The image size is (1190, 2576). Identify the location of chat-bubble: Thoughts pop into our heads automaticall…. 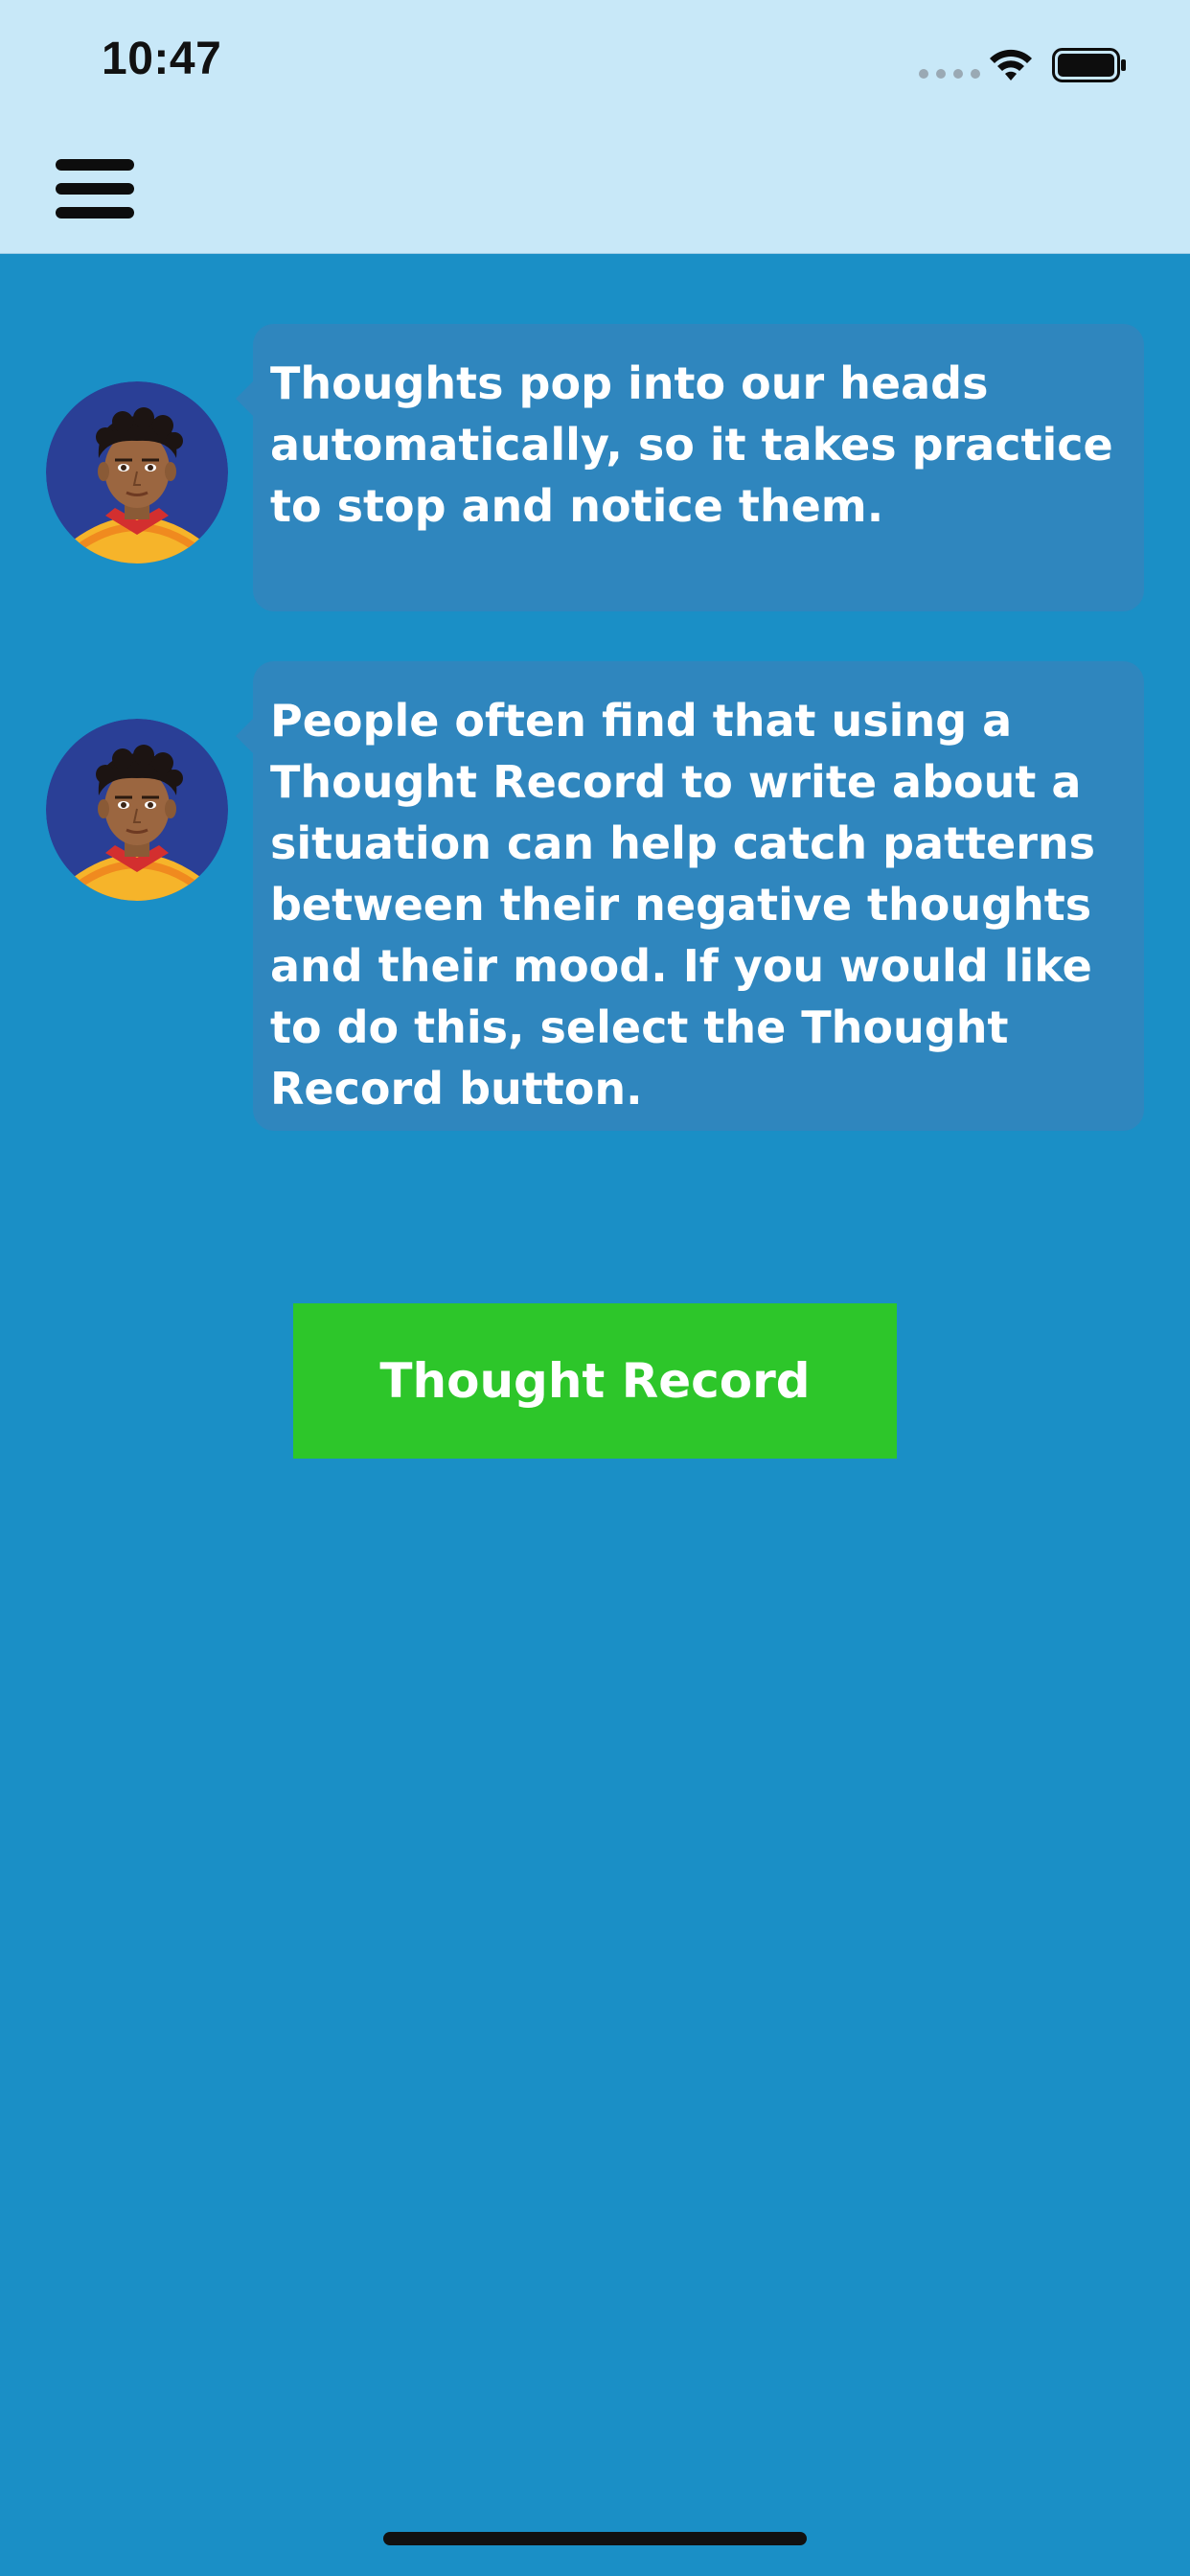
(690, 467).